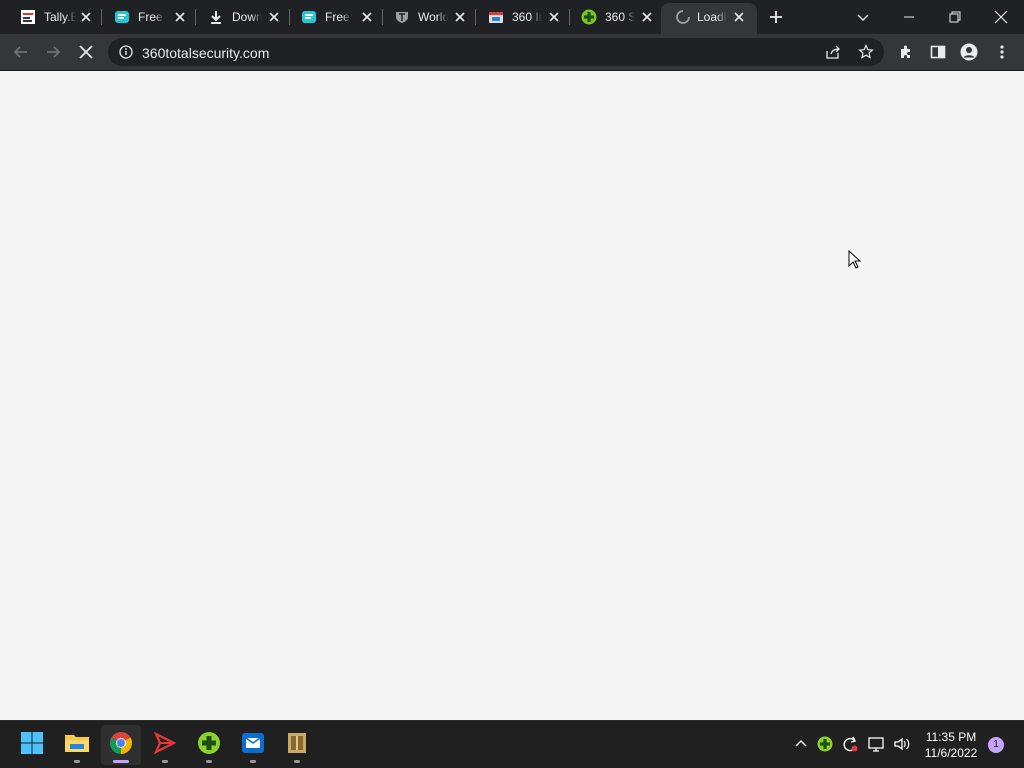 This screenshot has width=1024, height=768. I want to click on tray-chevron-up-icon, so click(801, 744).